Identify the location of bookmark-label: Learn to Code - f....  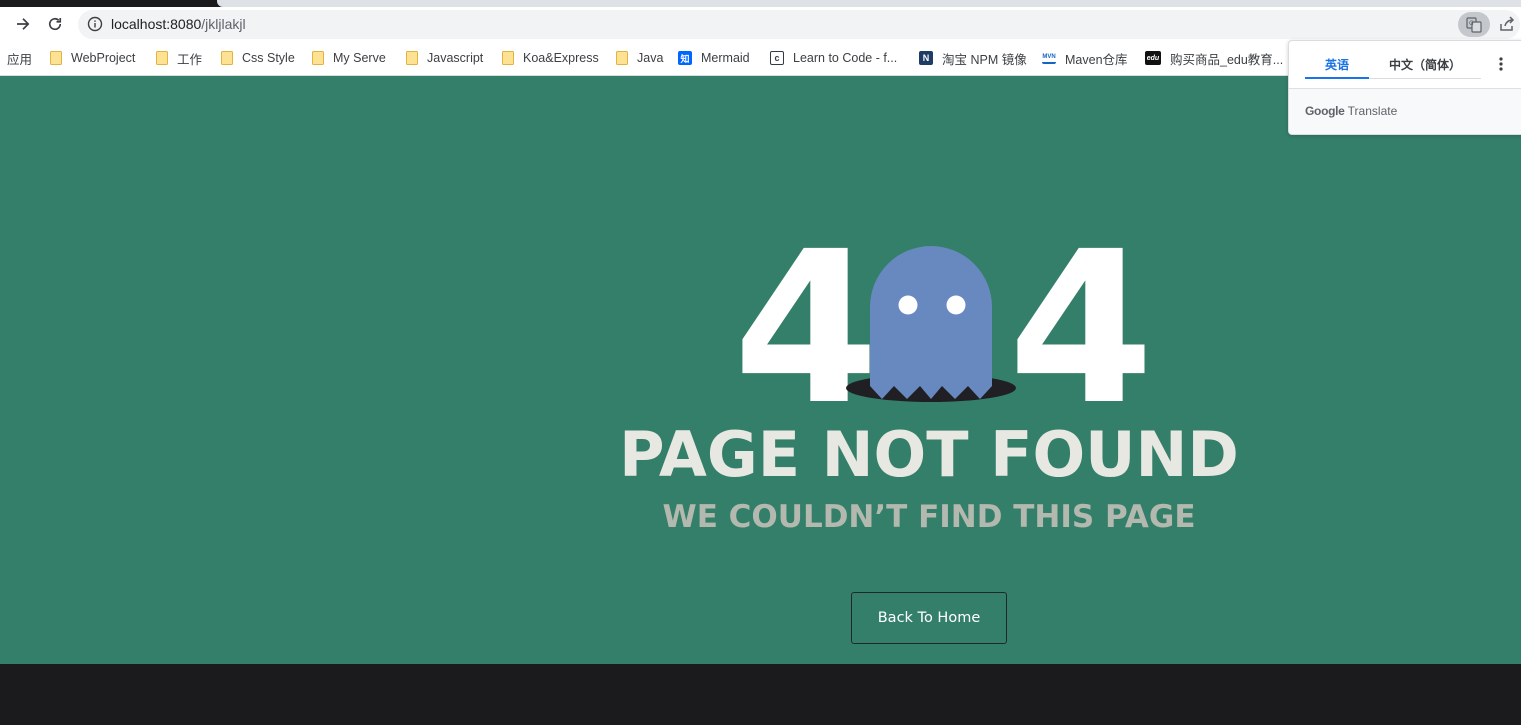
(845, 58).